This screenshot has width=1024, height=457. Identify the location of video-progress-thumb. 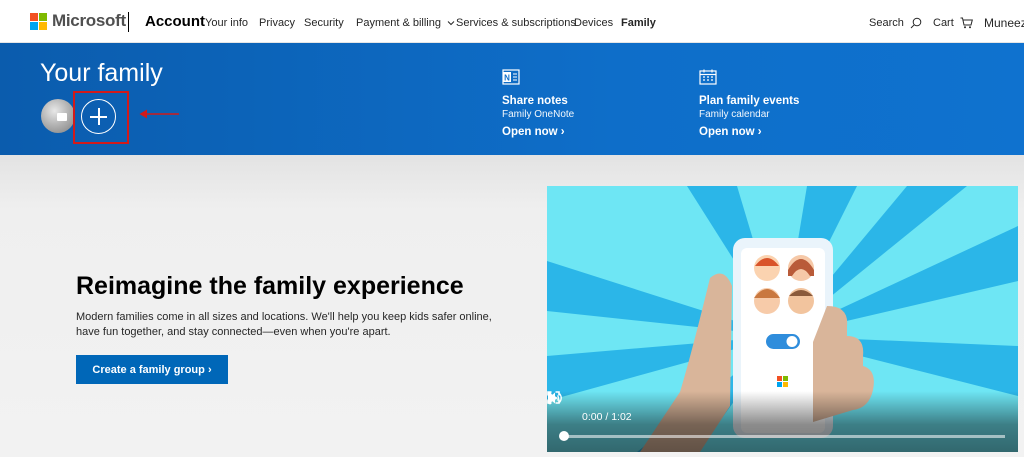
(564, 436).